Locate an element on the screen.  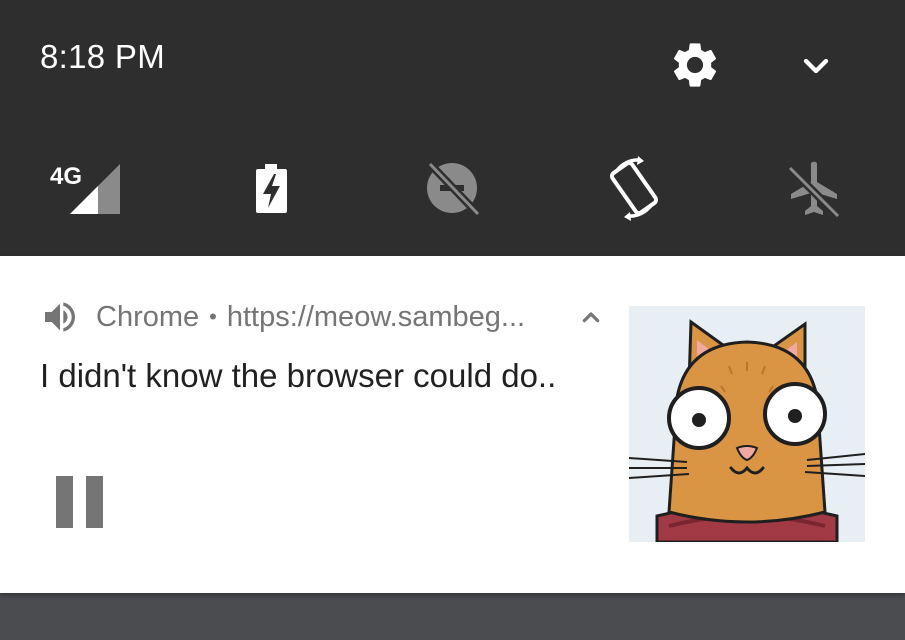
tile-airplane-mode is located at coordinates (814, 190).